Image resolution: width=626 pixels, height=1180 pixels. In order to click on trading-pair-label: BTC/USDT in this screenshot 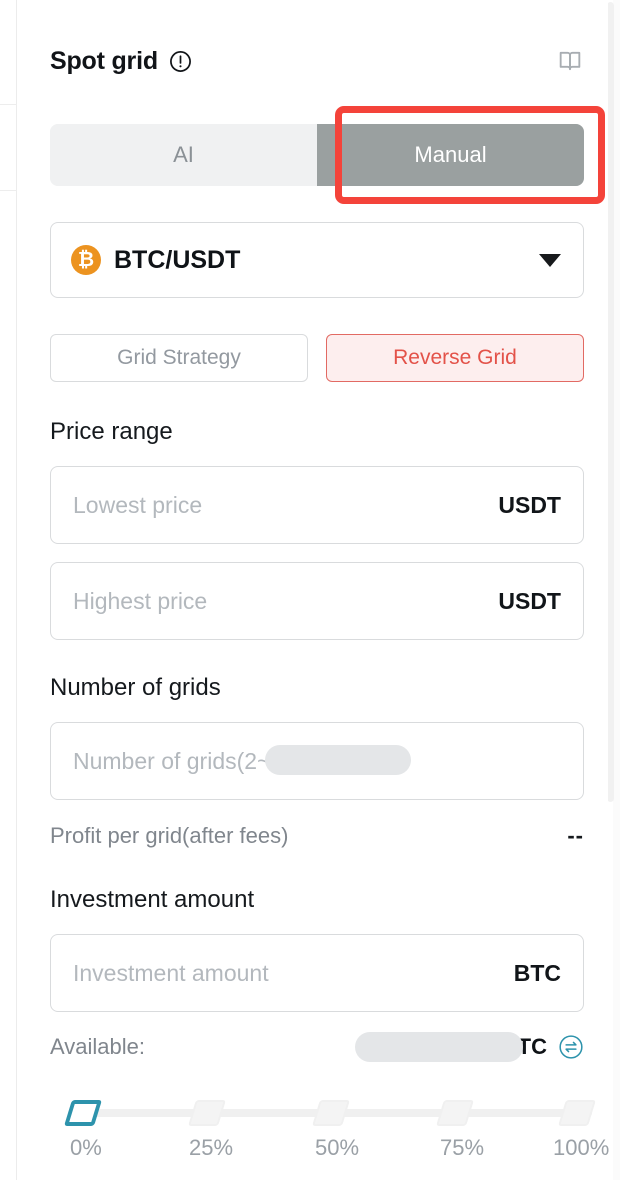, I will do `click(177, 259)`.